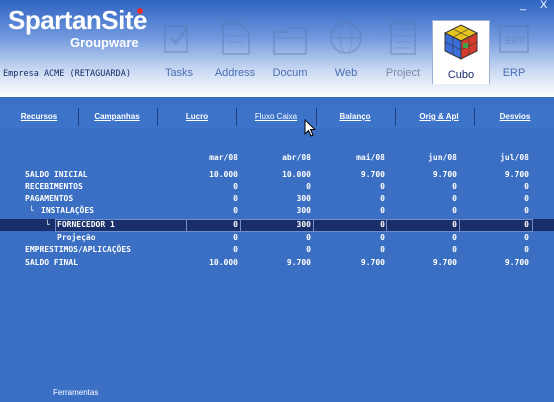 Image resolution: width=554 pixels, height=402 pixels. I want to click on table-row: EMPRESTIMOS/APLICAÇÕES 0 0 0 0 0, so click(277, 250).